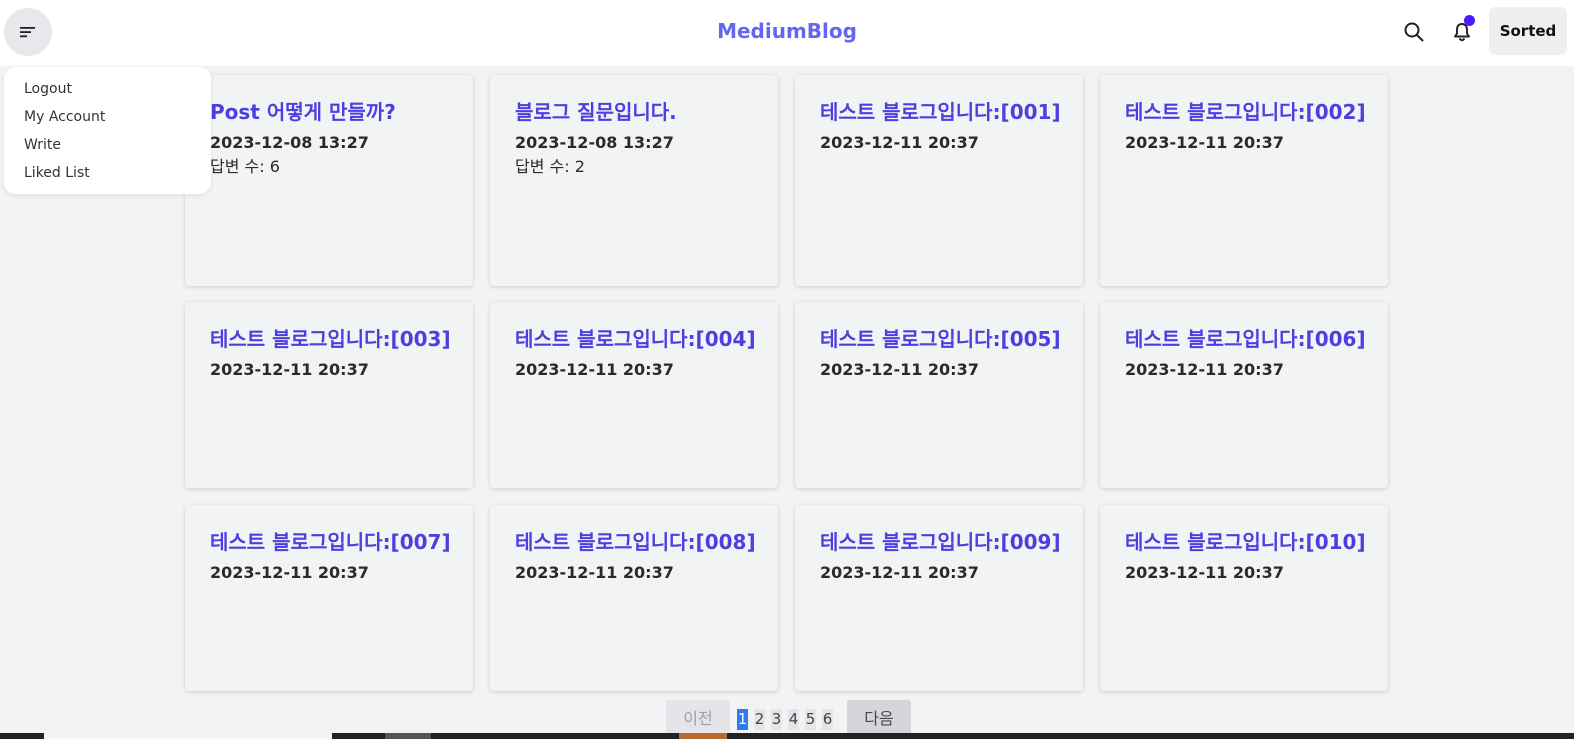  What do you see at coordinates (810, 719) in the screenshot?
I see `page-link-5: 5` at bounding box center [810, 719].